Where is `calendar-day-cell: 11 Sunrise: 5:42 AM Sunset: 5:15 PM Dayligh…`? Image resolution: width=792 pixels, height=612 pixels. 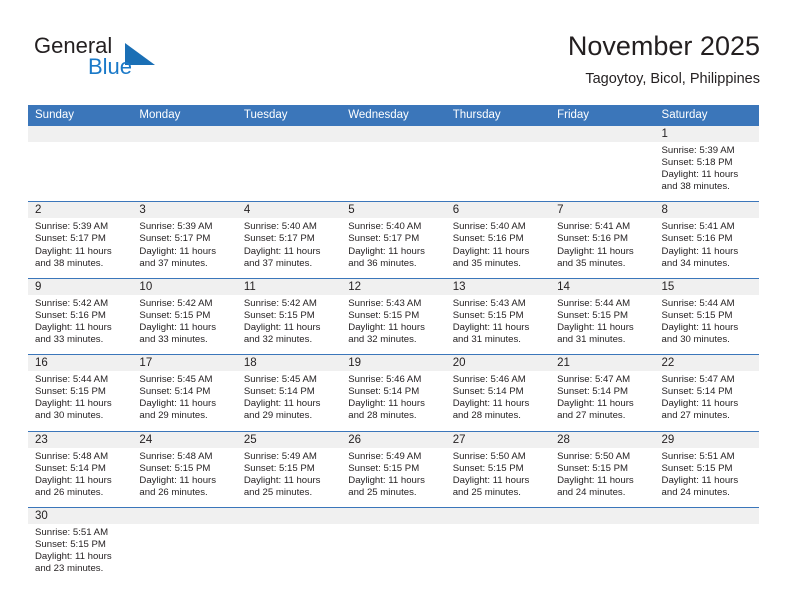 calendar-day-cell: 11 Sunrise: 5:42 AM Sunset: 5:15 PM Dayligh… is located at coordinates (289, 316).